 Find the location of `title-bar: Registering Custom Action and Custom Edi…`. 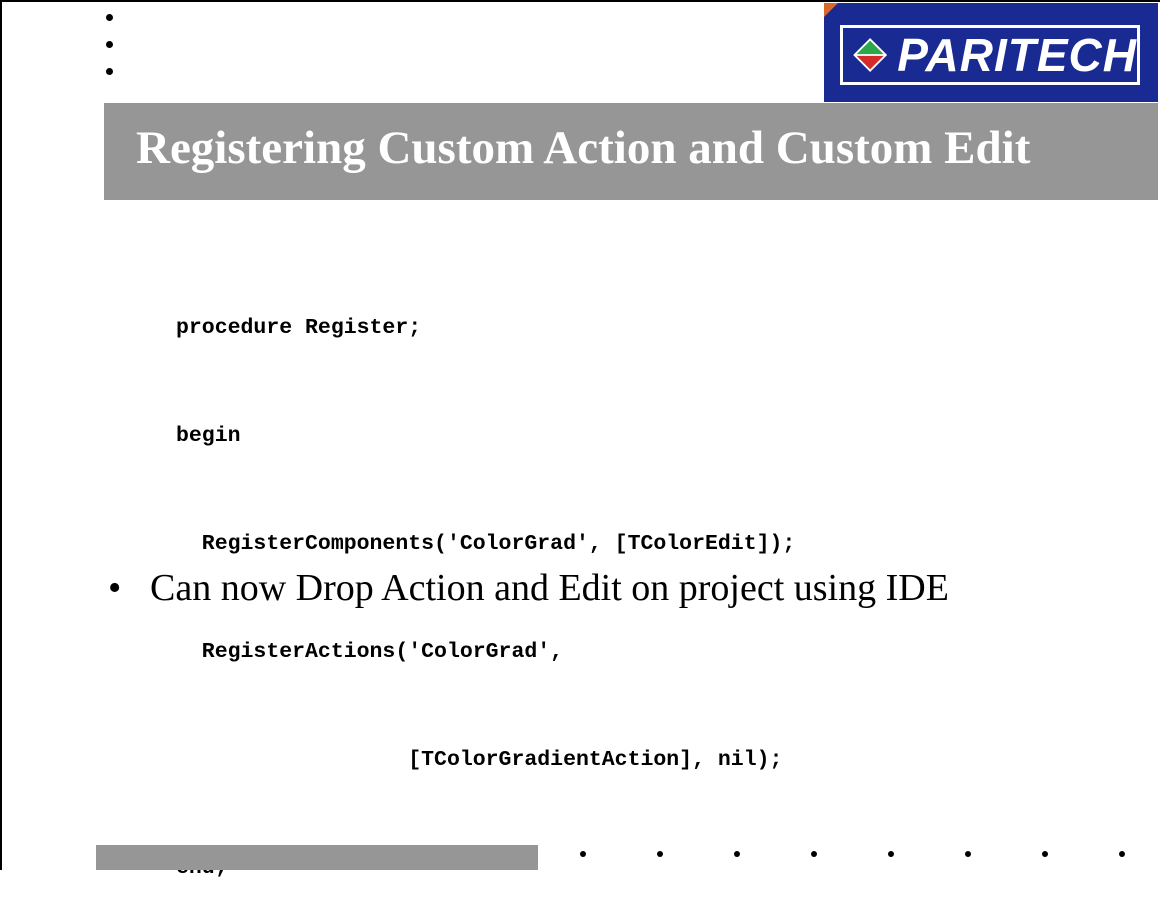

title-bar: Registering Custom Action and Custom Edi… is located at coordinates (631, 151).